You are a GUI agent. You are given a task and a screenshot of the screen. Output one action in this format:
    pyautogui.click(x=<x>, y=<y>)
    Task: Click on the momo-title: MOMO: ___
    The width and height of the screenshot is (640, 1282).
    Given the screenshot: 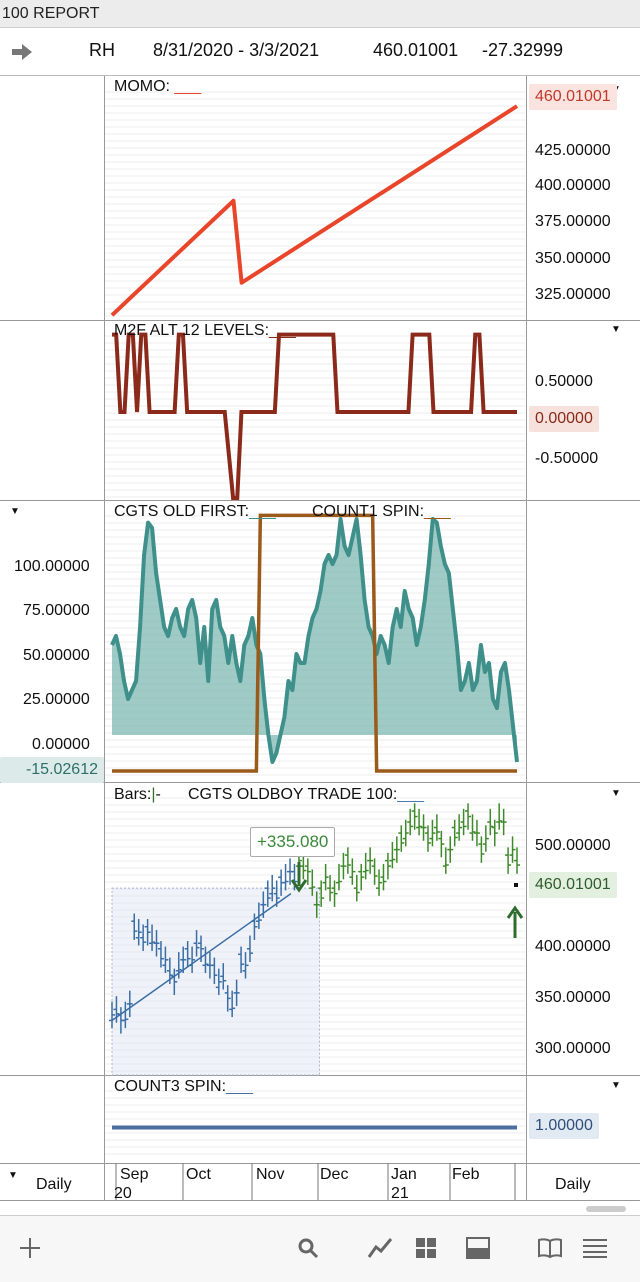 What is the action you would take?
    pyautogui.click(x=158, y=86)
    